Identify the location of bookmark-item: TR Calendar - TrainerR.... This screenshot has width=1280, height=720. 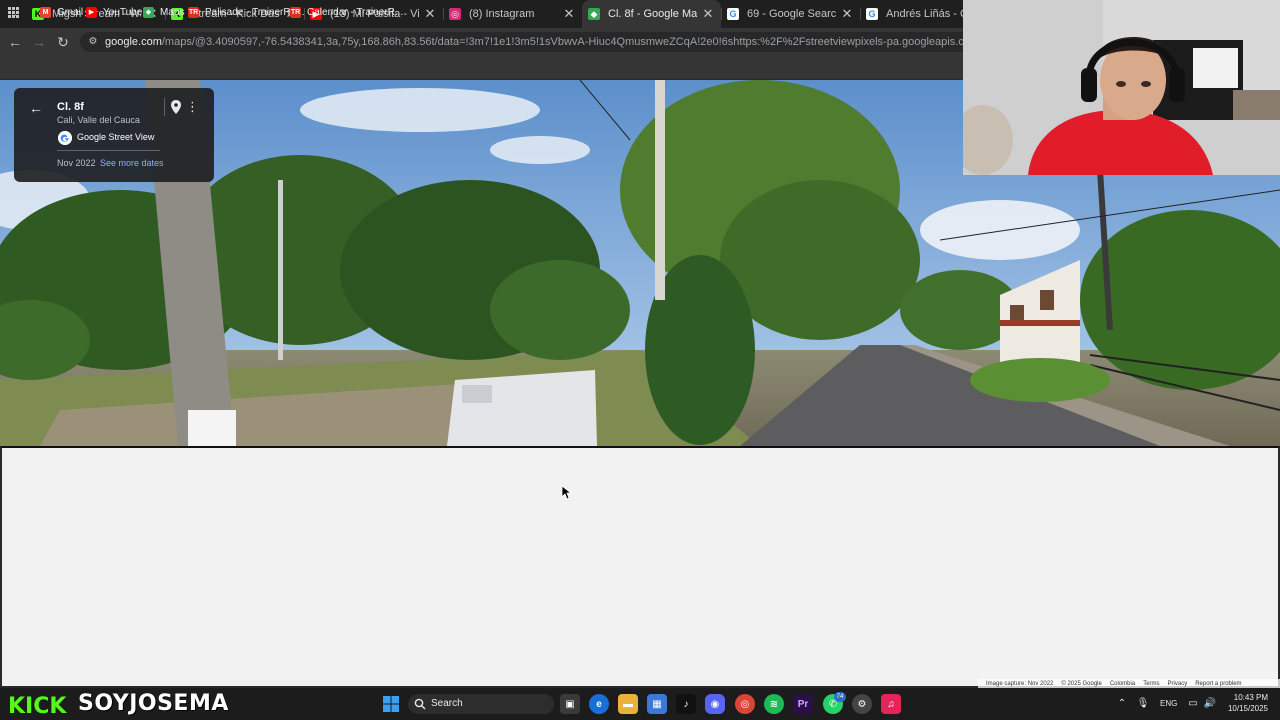
(346, 12).